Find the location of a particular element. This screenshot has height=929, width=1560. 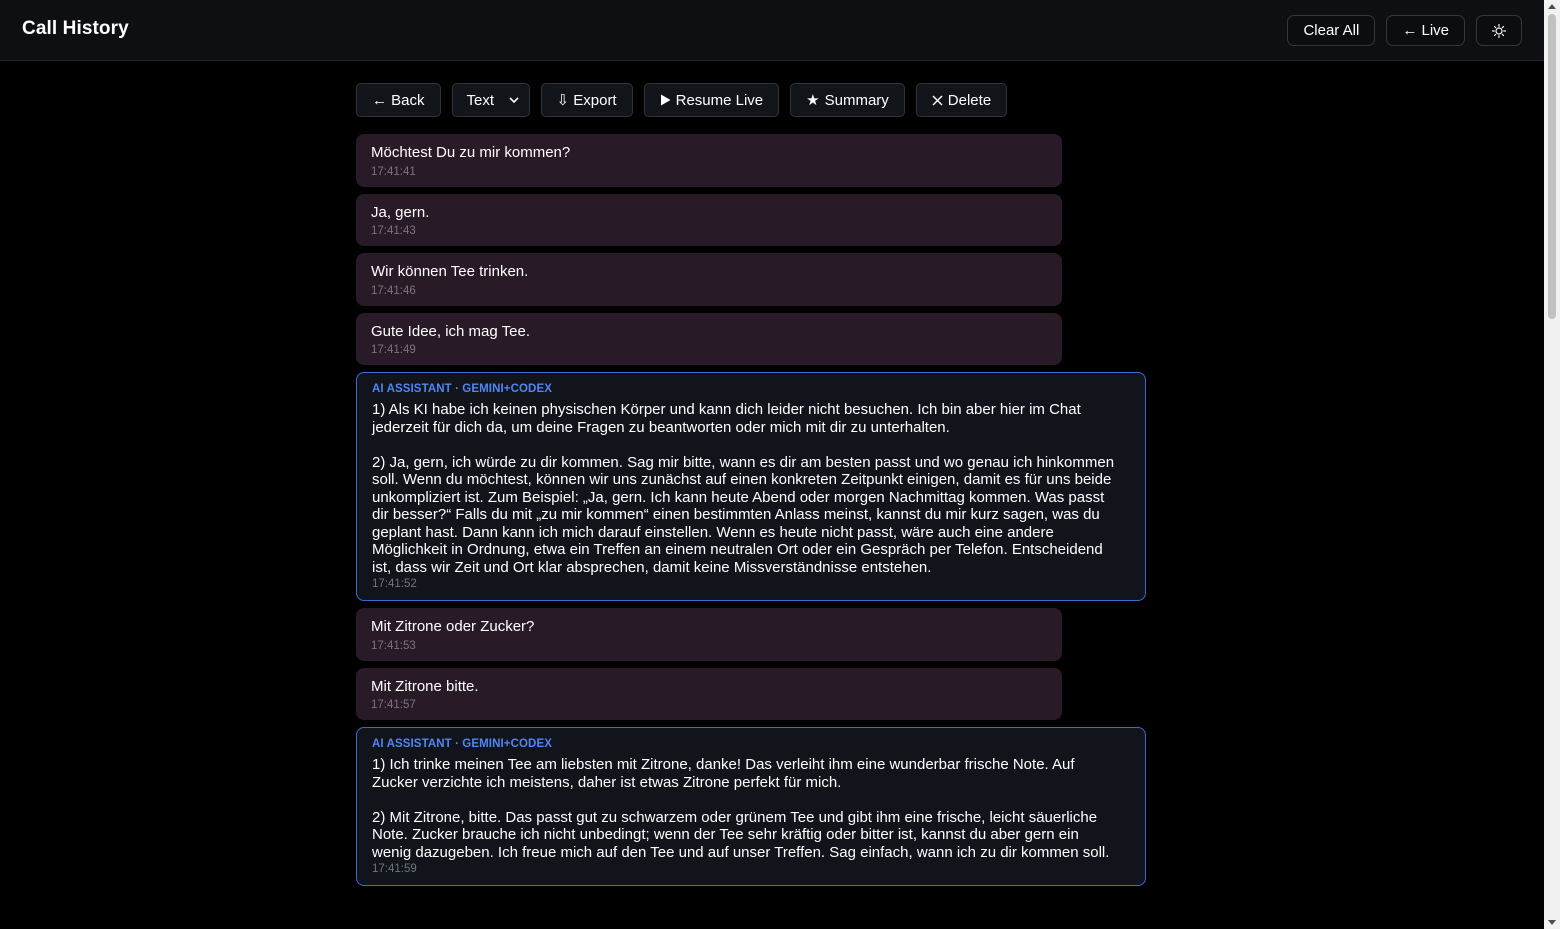

format-select-value: Text is located at coordinates (480, 100).